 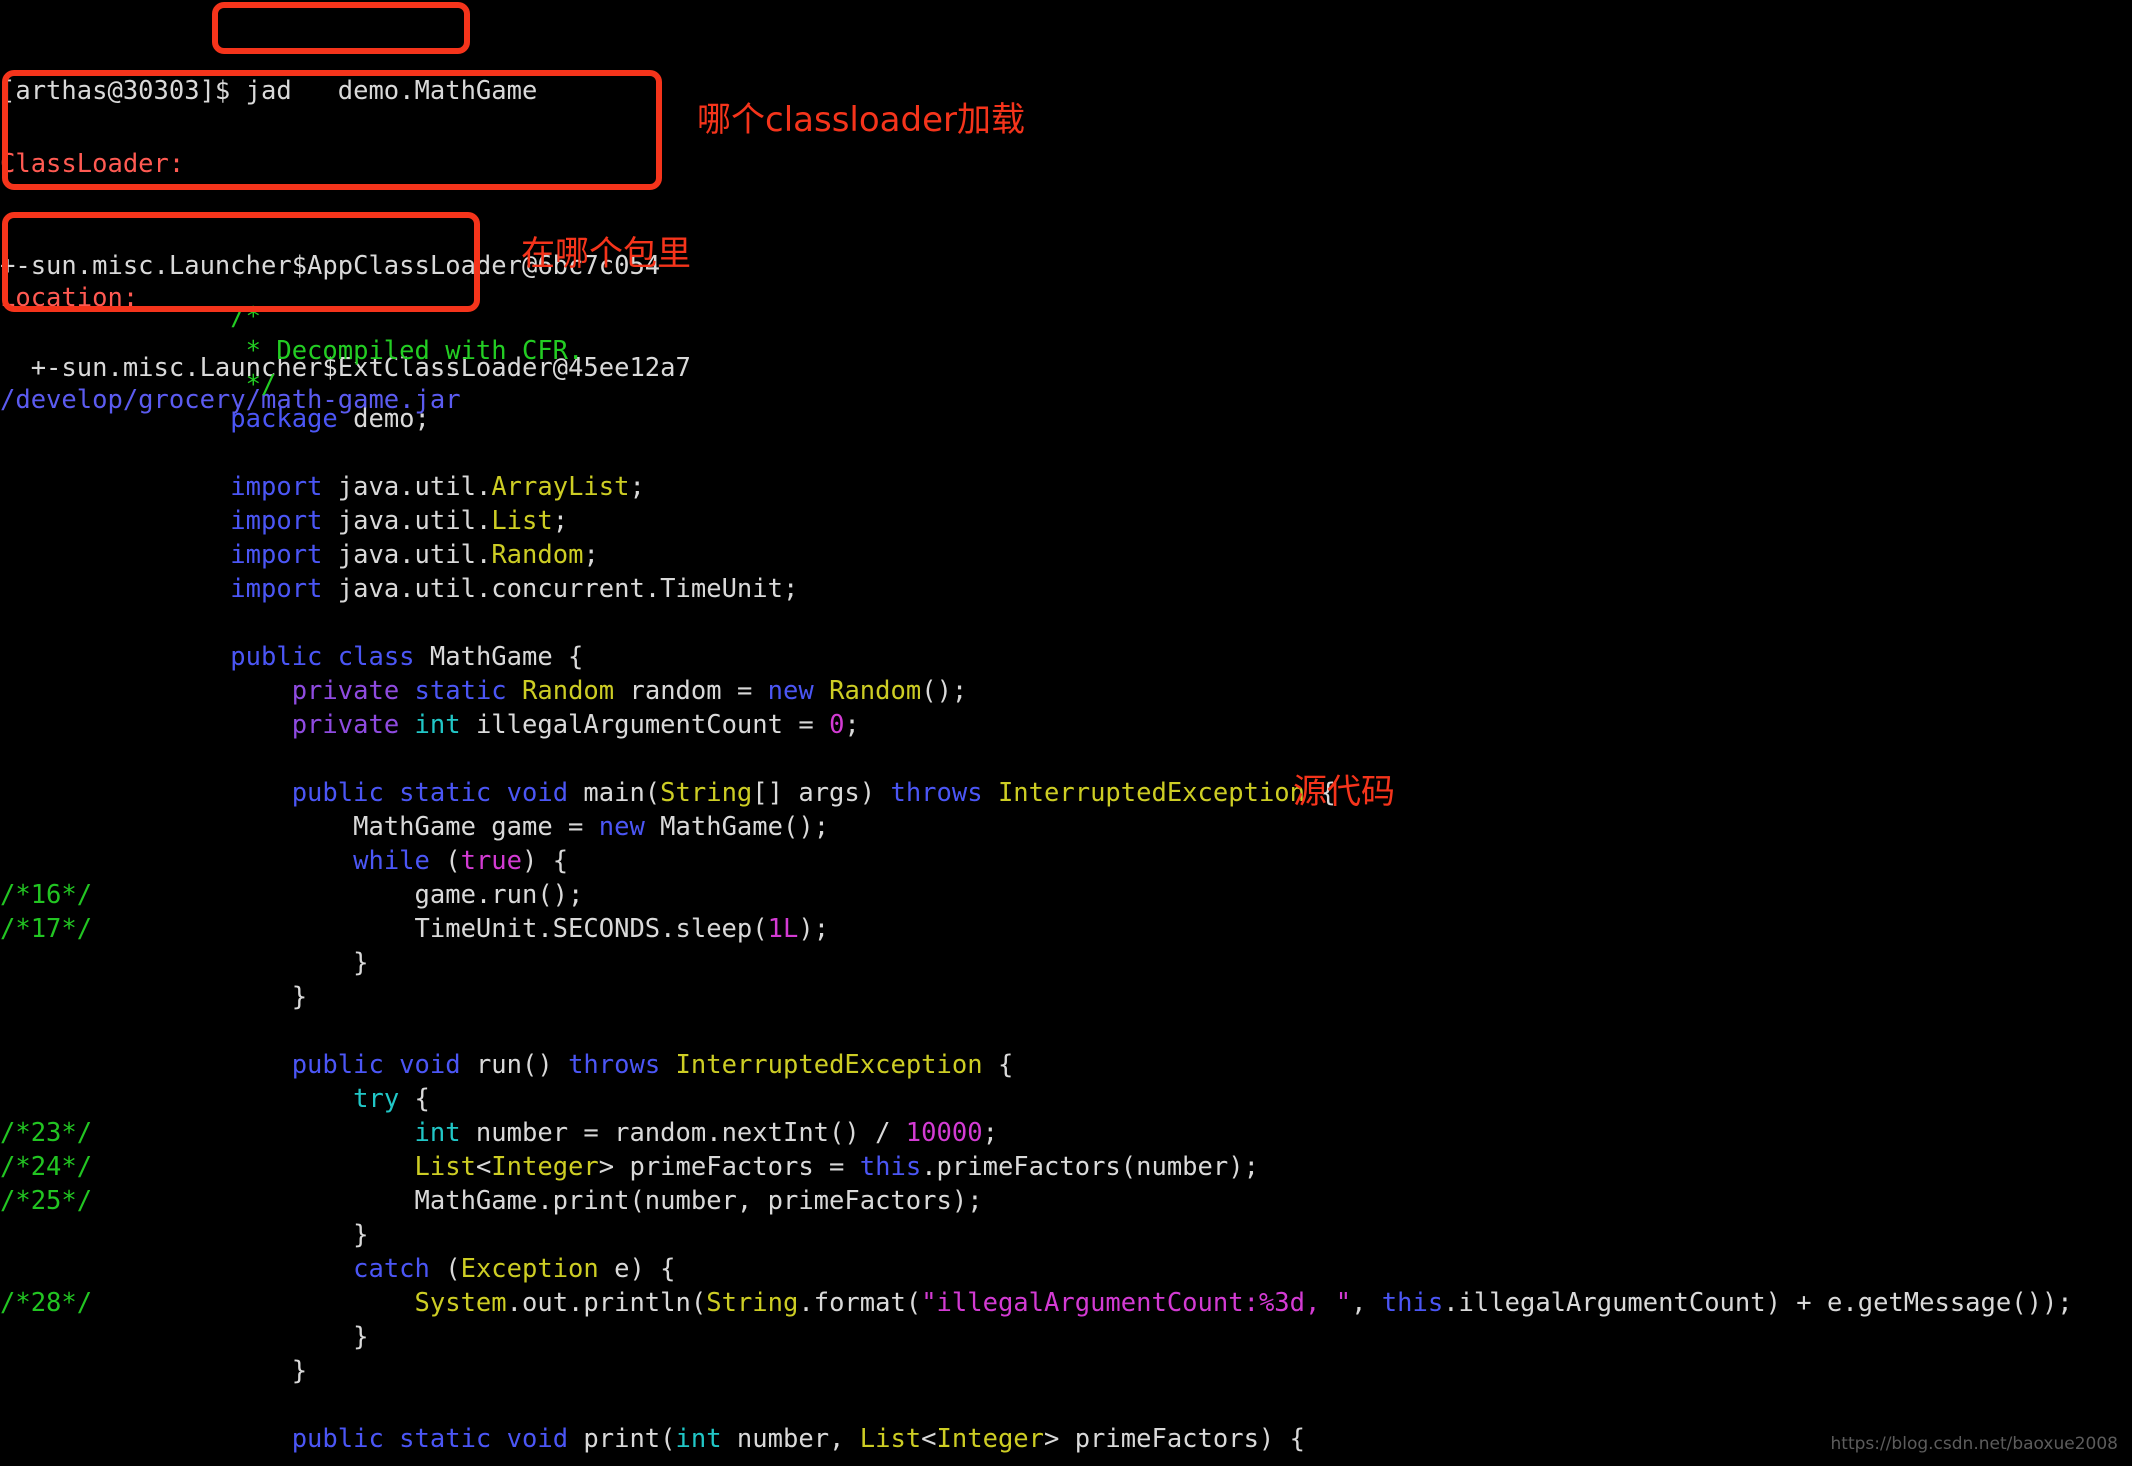 What do you see at coordinates (376, 1065) in the screenshot?
I see `code-token: public void` at bounding box center [376, 1065].